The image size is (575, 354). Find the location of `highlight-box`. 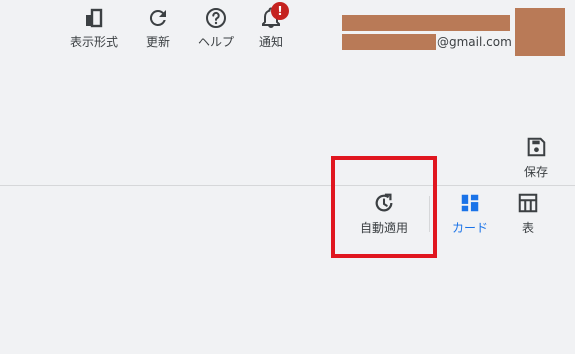

highlight-box is located at coordinates (384, 207).